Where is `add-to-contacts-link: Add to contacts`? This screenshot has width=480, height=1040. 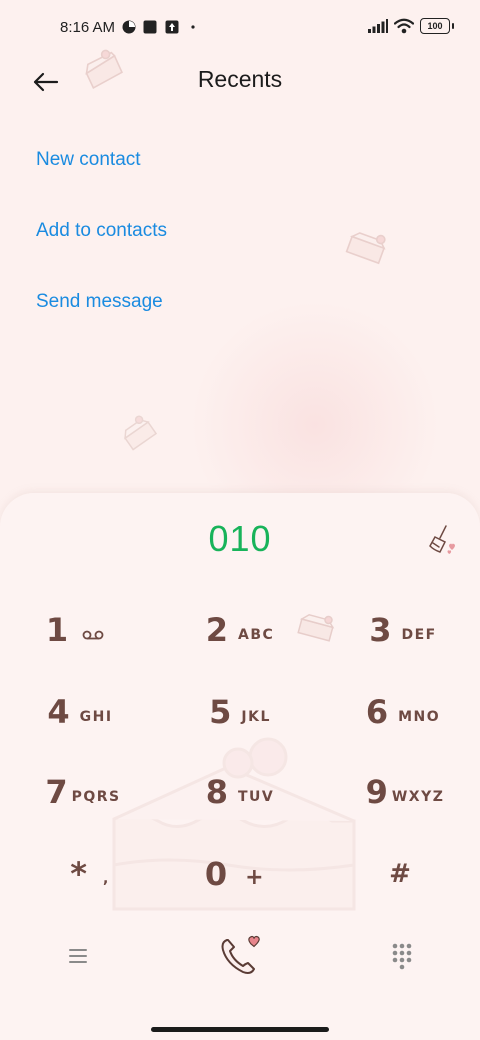 add-to-contacts-link: Add to contacts is located at coordinates (101, 231).